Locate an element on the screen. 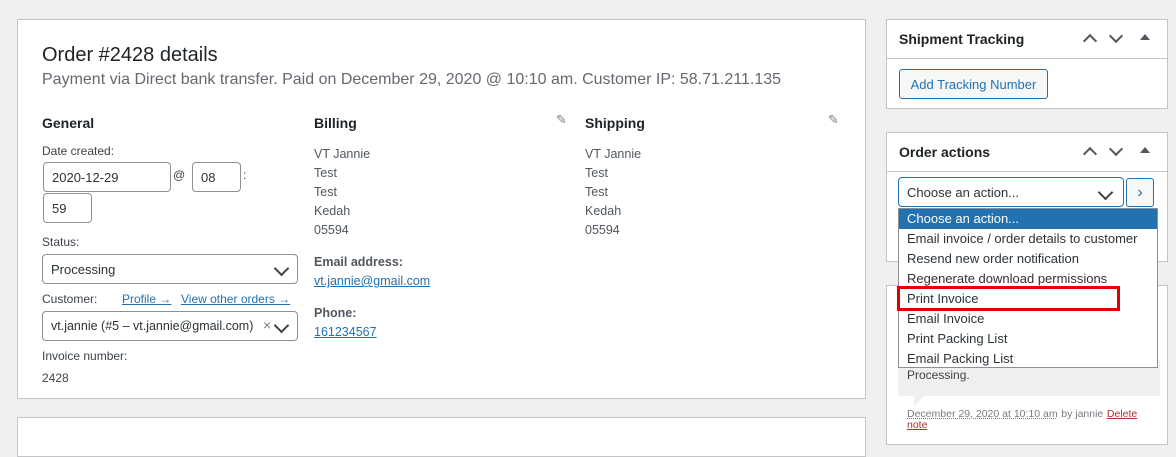 This screenshot has width=1176, height=457. billing-address-line: Kedah is located at coordinates (332, 211).